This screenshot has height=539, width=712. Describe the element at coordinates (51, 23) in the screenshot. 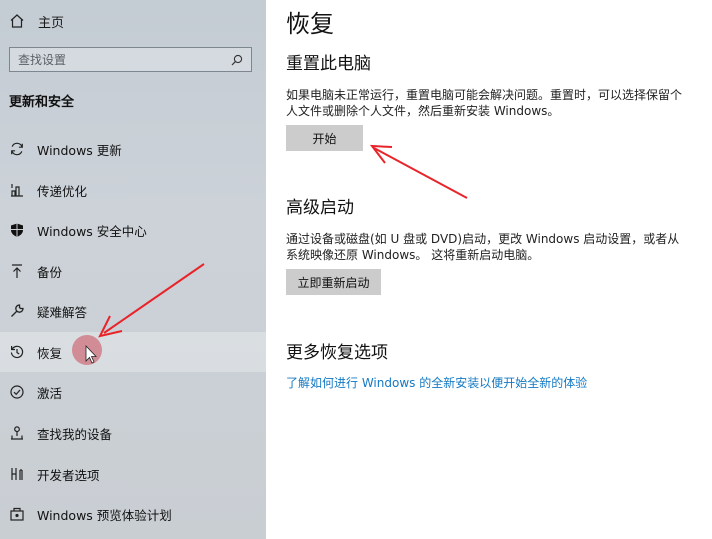

I see `home-label: 主页` at that location.